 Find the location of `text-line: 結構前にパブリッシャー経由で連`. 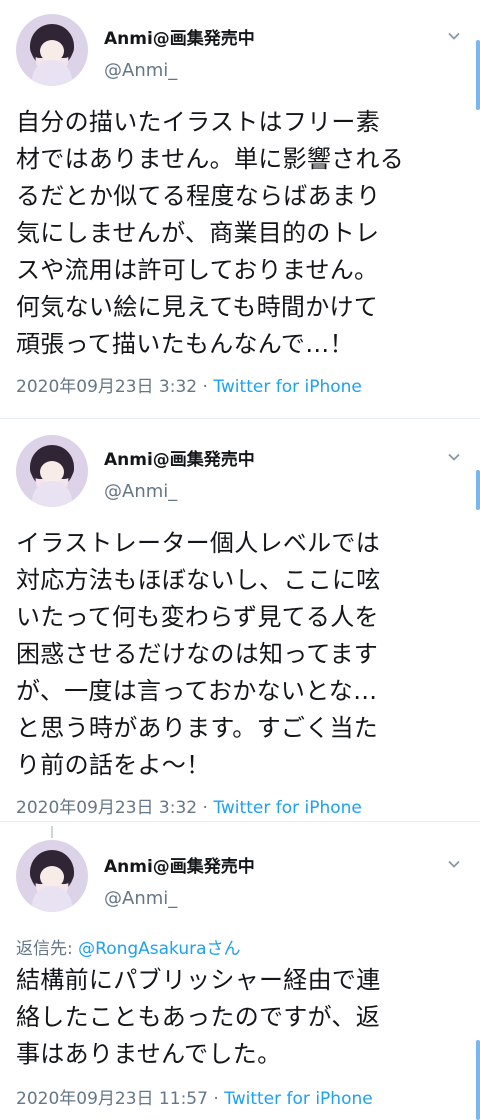

text-line: 結構前にパブリッシャー経由で連 is located at coordinates (198, 980).